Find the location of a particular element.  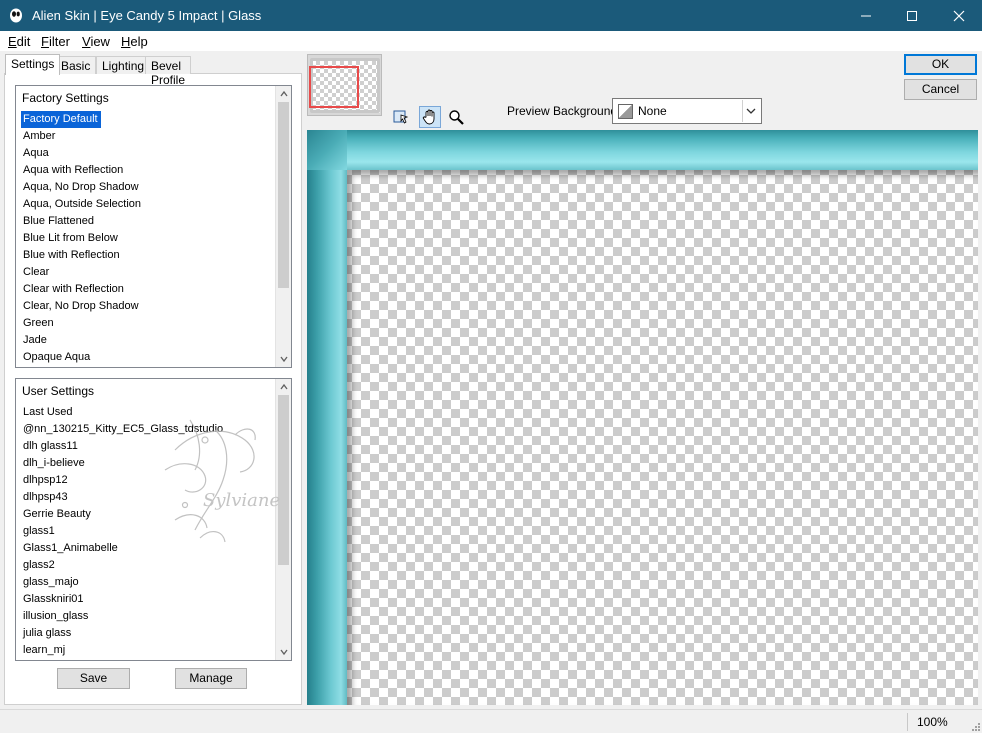

close-button is located at coordinates (959, 15).